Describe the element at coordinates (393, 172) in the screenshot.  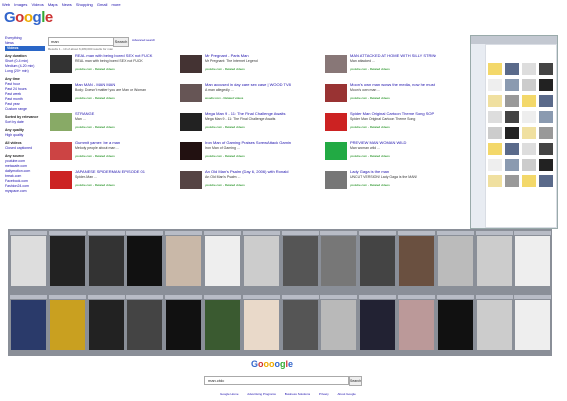
I see `result-title: Lady Gaga is the man` at that location.